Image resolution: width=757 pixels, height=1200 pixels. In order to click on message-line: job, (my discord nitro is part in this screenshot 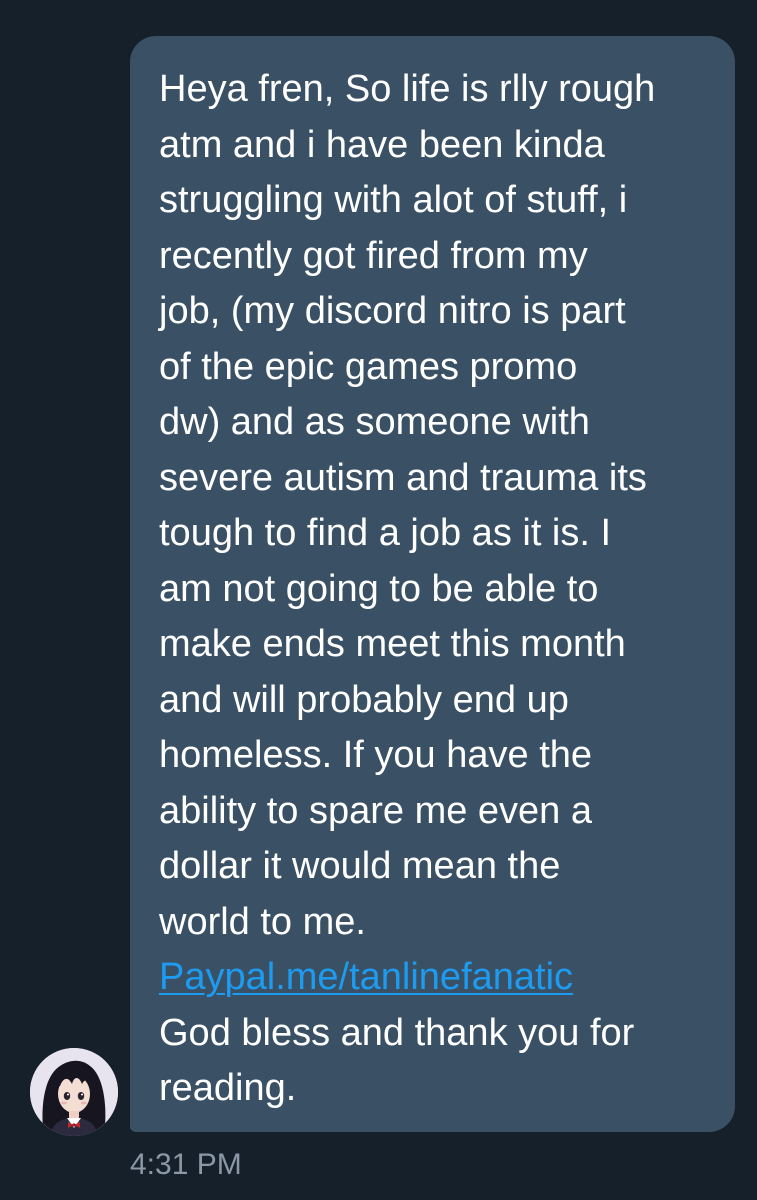, I will do `click(392, 311)`.